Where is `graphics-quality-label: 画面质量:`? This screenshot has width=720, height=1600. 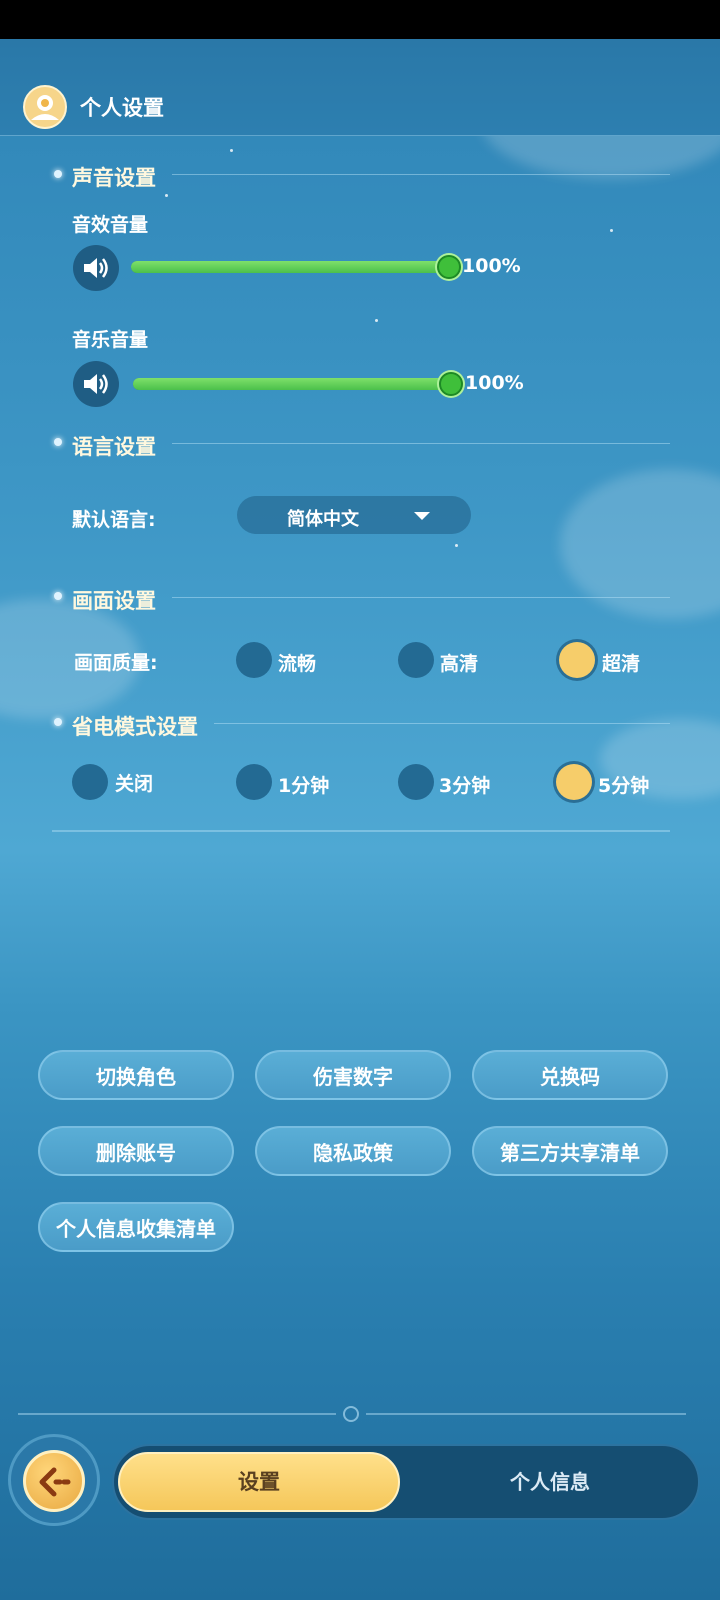
graphics-quality-label: 画面质量: is located at coordinates (116, 663).